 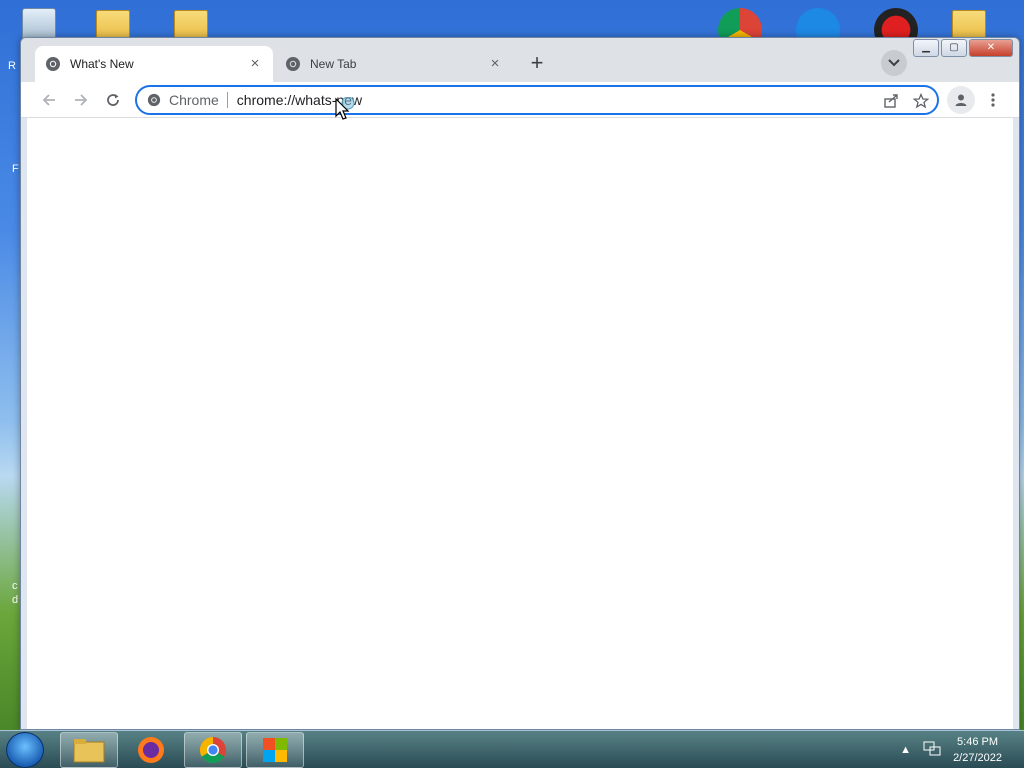 I want to click on address-bar: Chrome chrome://whats-new, so click(x=537, y=100).